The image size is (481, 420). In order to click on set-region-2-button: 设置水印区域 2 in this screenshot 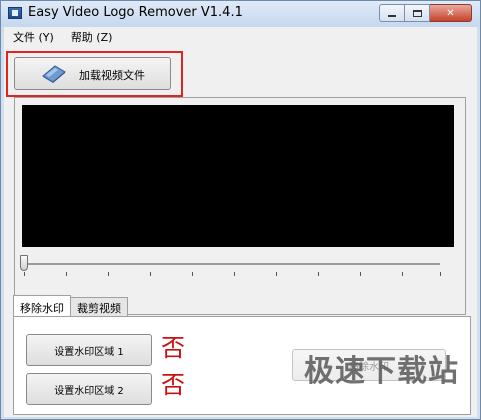, I will do `click(89, 389)`.